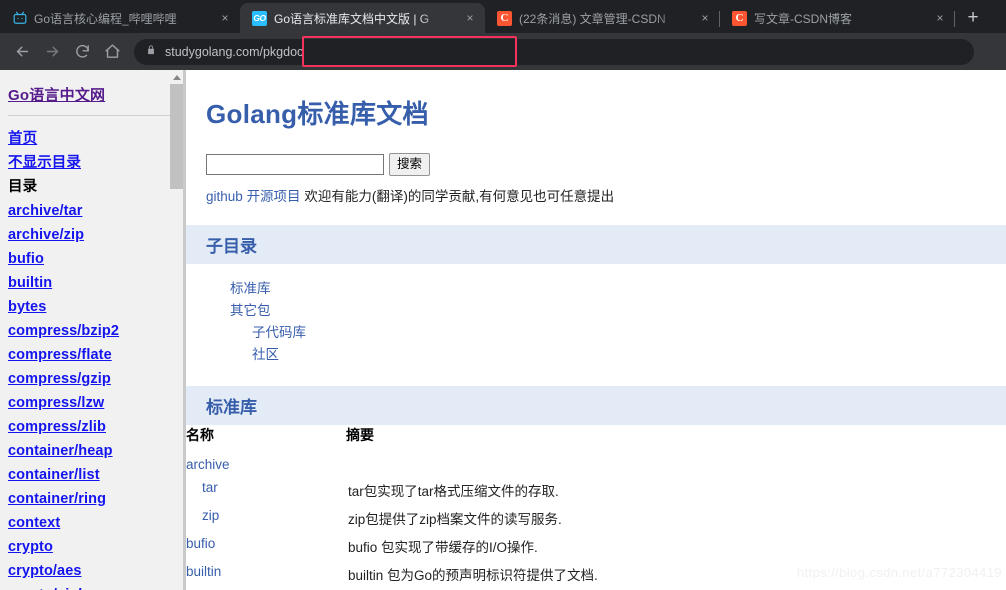 The image size is (1006, 590). What do you see at coordinates (295, 164) in the screenshot?
I see `search-input` at bounding box center [295, 164].